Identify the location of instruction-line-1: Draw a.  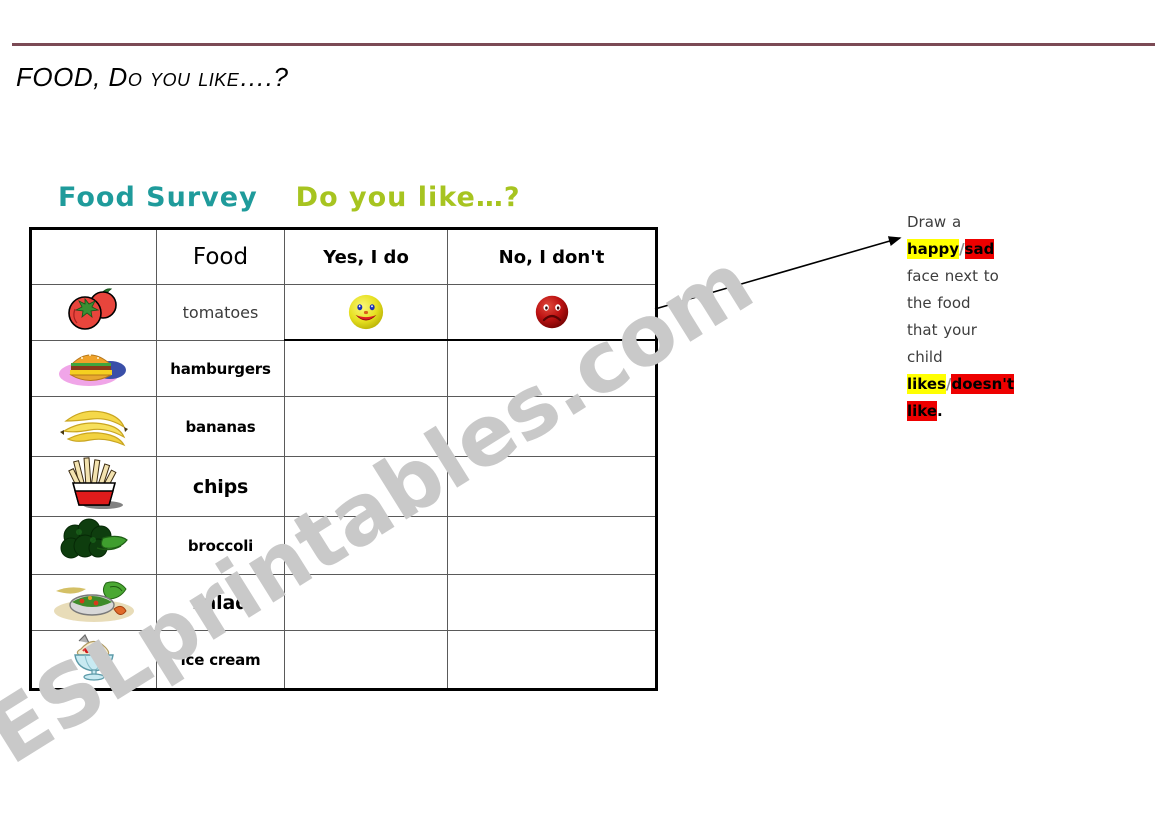
(934, 222).